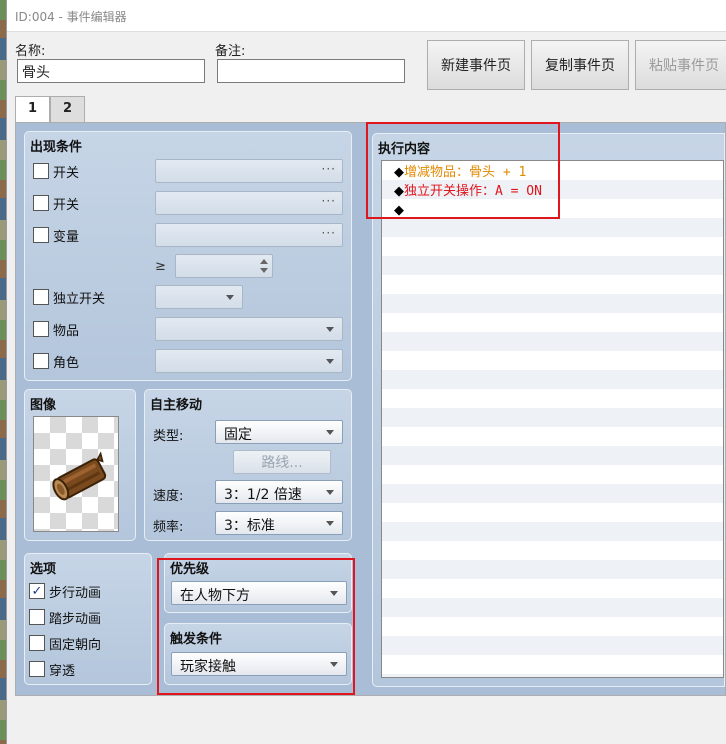 This screenshot has width=726, height=744. Describe the element at coordinates (67, 109) in the screenshot. I see `tab-page-2: 2` at that location.